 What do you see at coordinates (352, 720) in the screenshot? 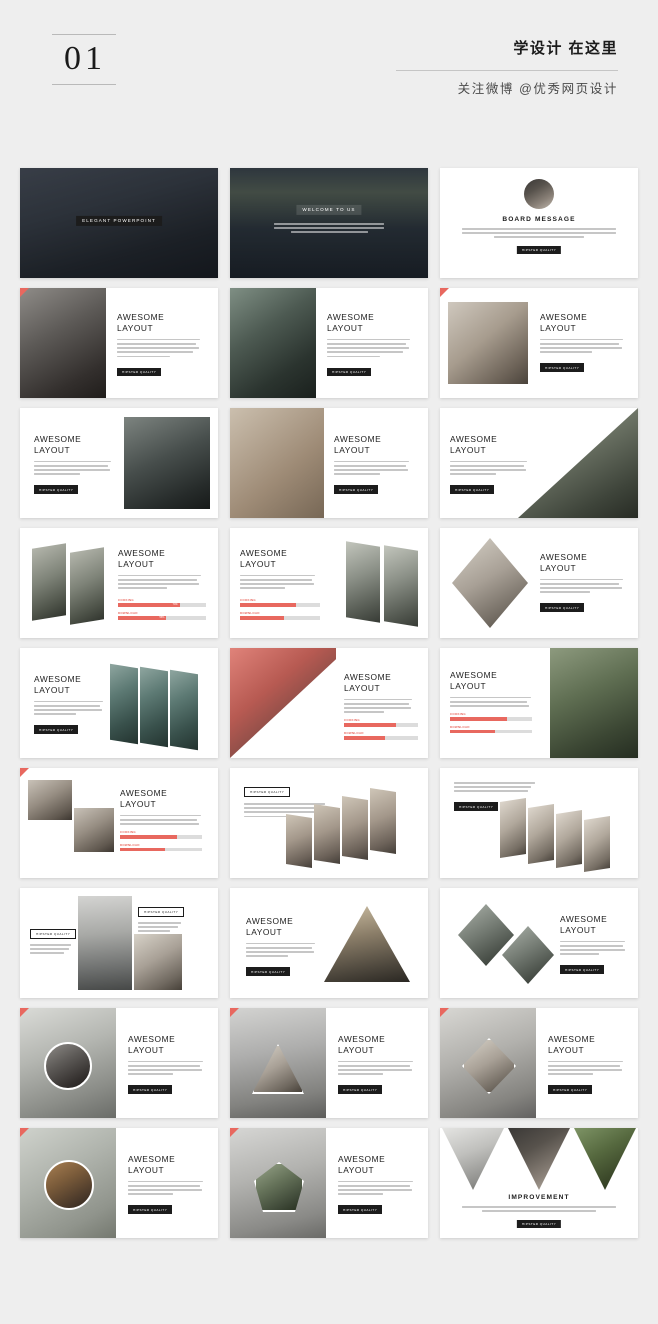
I see `progress-label: COOKING` at bounding box center [352, 720].